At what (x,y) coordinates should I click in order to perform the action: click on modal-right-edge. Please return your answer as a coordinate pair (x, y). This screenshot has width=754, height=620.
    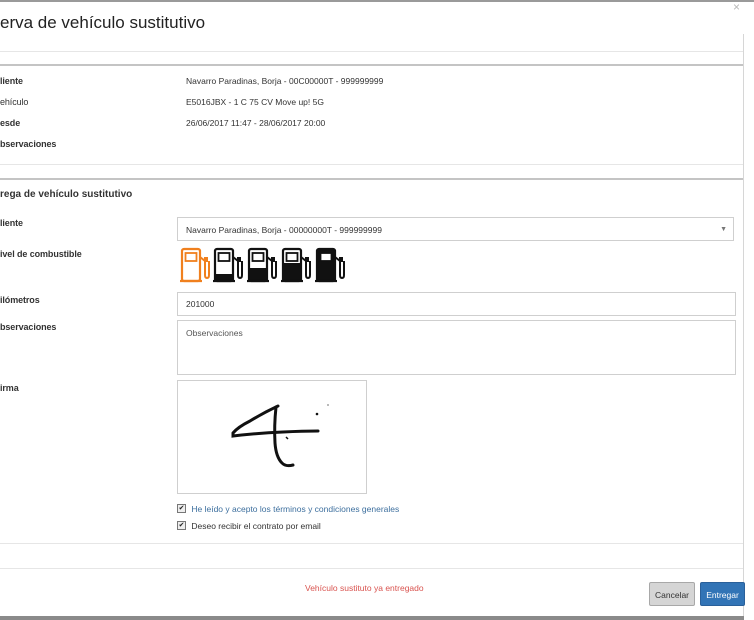
    Looking at the image, I should click on (743, 327).